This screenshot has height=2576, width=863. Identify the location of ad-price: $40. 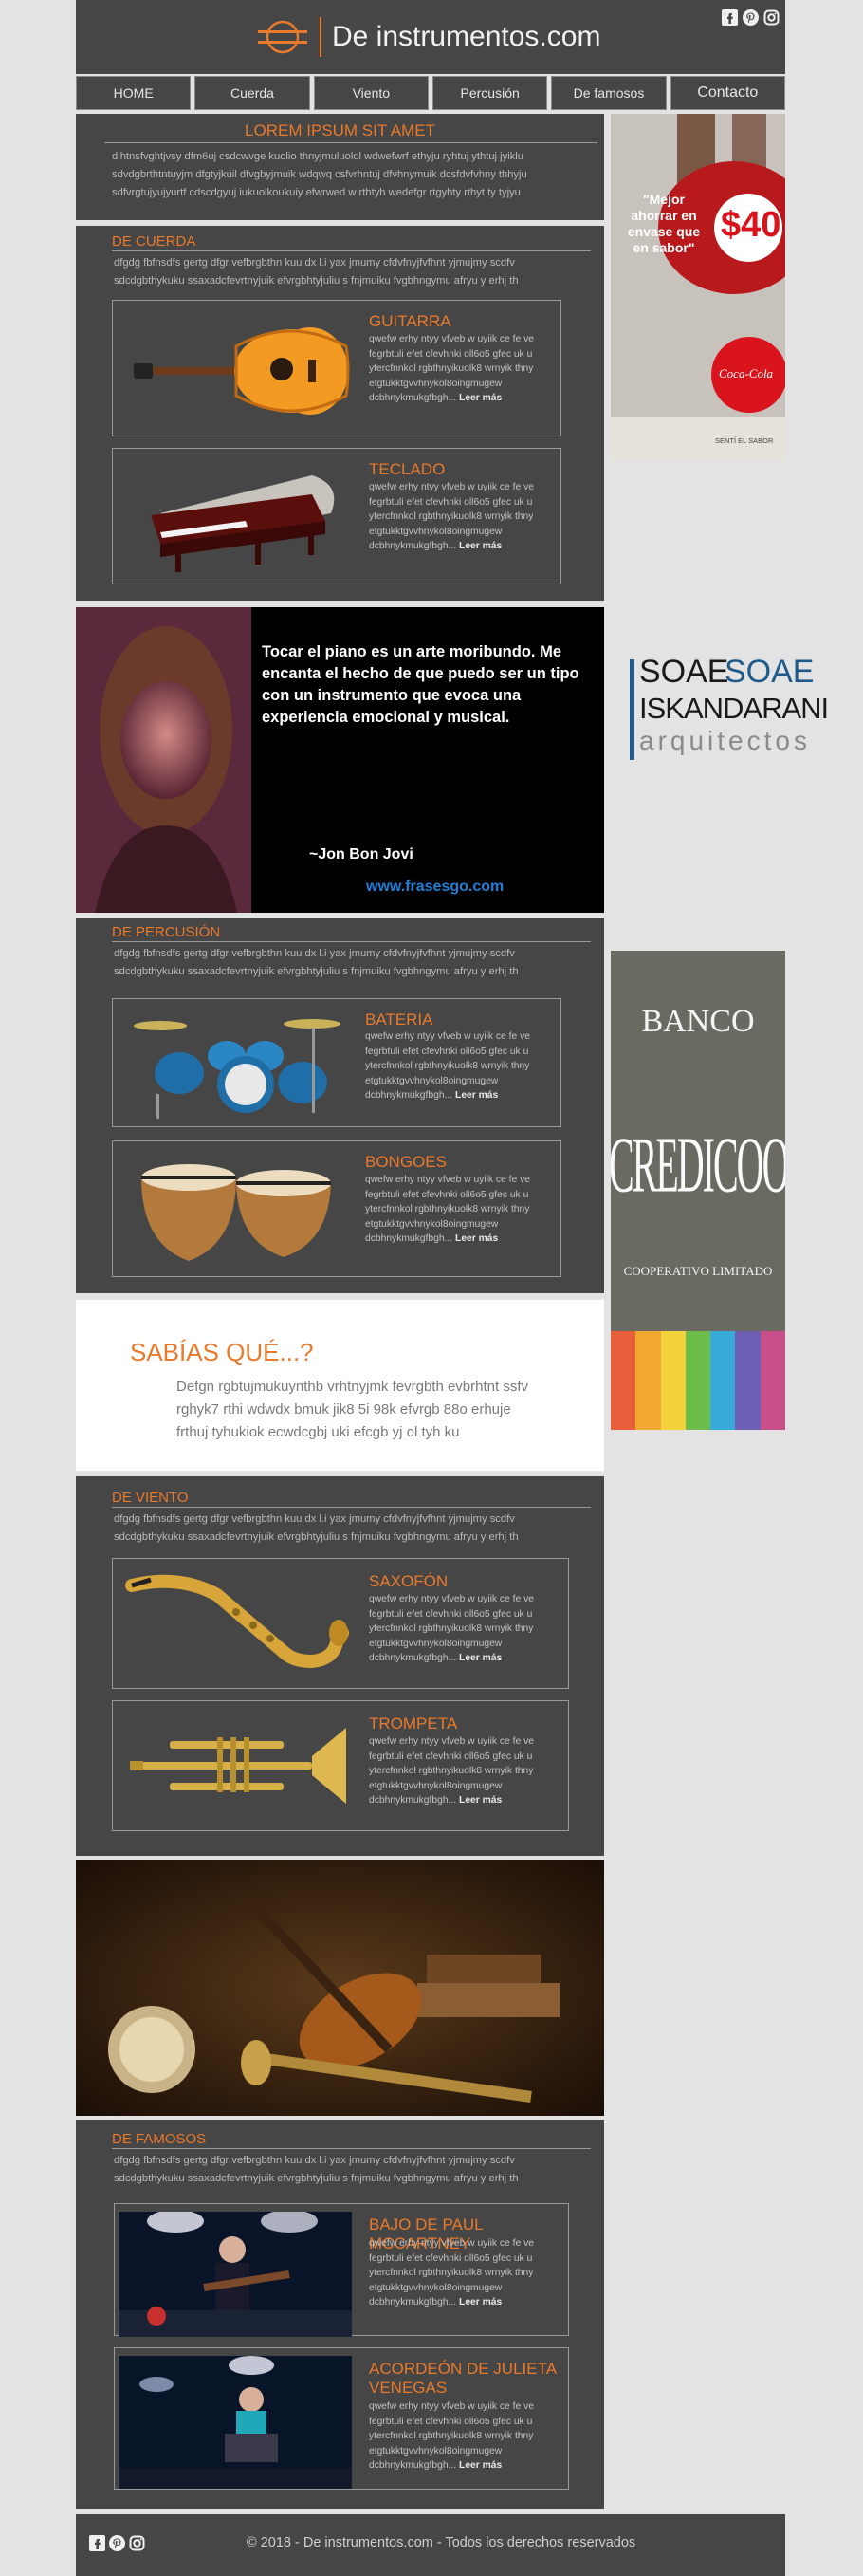
(751, 225).